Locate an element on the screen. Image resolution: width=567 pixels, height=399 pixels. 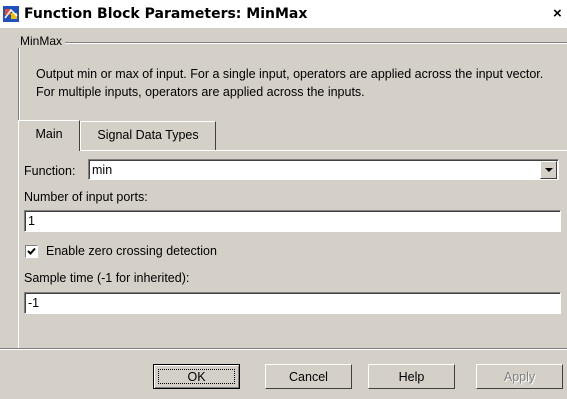
chevron-down-icon is located at coordinates (548, 170).